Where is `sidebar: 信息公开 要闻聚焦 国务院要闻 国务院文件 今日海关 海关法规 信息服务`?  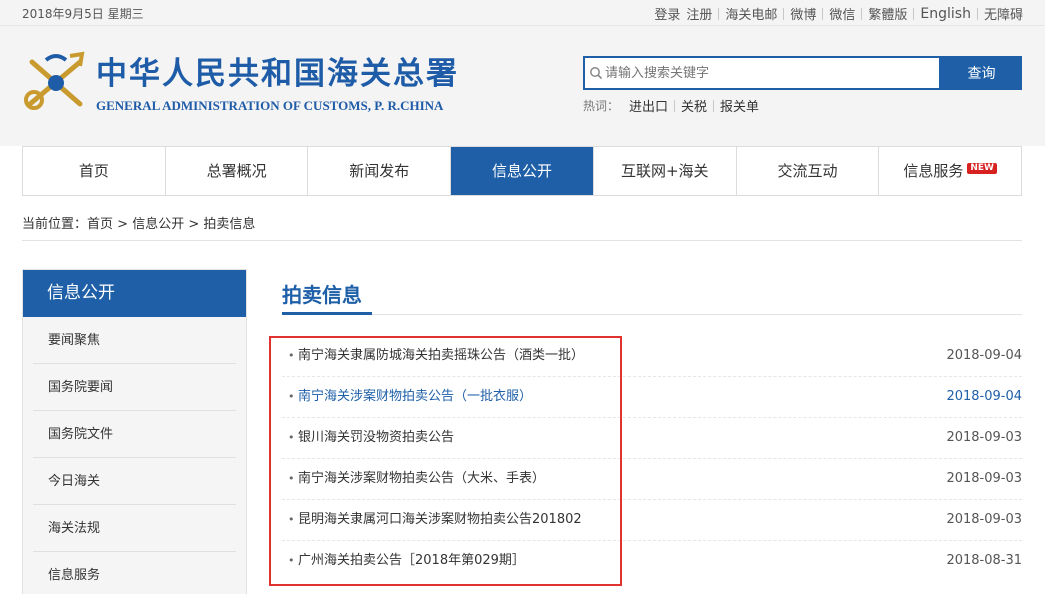 sidebar: 信息公开 要闻聚焦 国务院要闻 国务院文件 今日海关 海关法规 信息服务 is located at coordinates (134, 431).